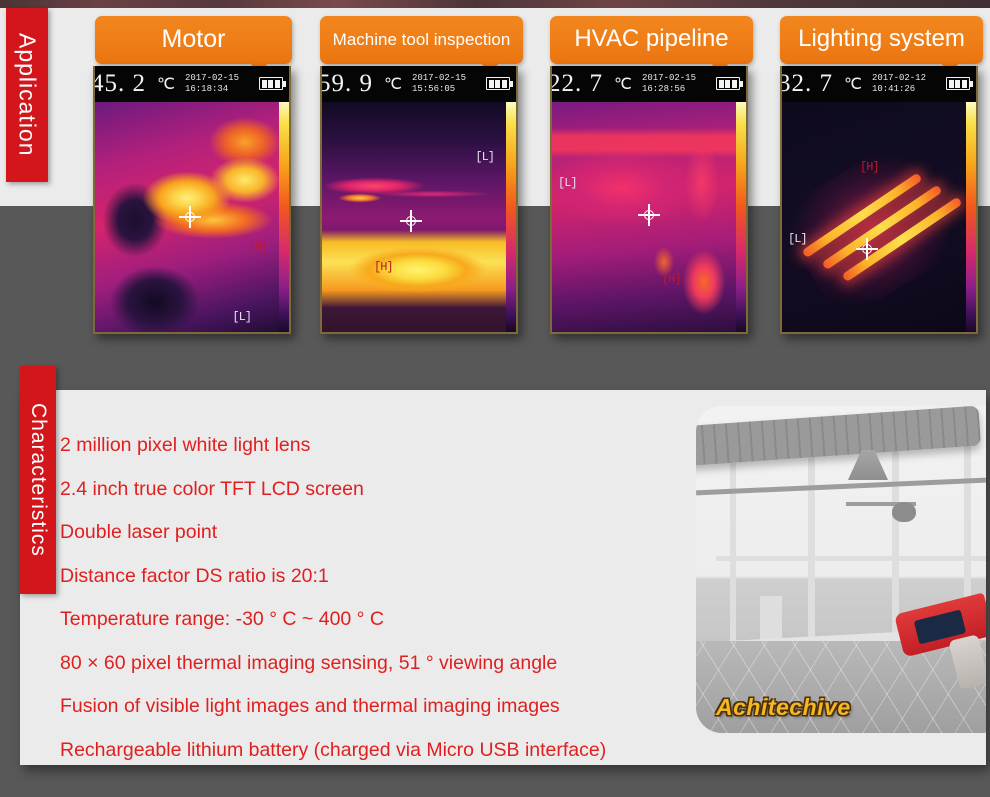 Image resolution: width=990 pixels, height=797 pixels. Describe the element at coordinates (222, 619) in the screenshot. I see `list-item: Temperature range: -30 ° C ~ 400 ° C` at that location.